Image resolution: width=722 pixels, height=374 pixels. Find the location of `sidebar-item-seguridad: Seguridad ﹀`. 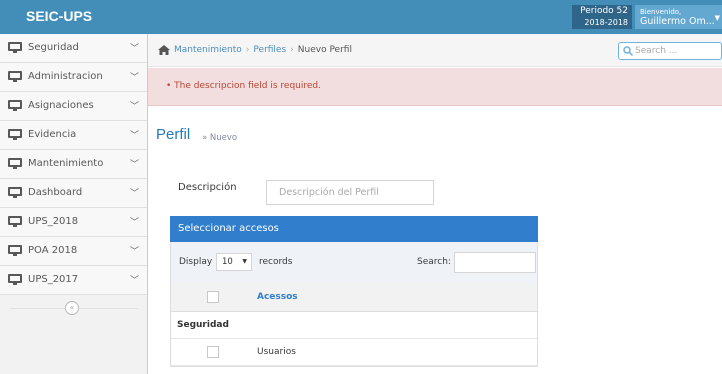

sidebar-item-seguridad: Seguridad ﹀ is located at coordinates (73, 48).